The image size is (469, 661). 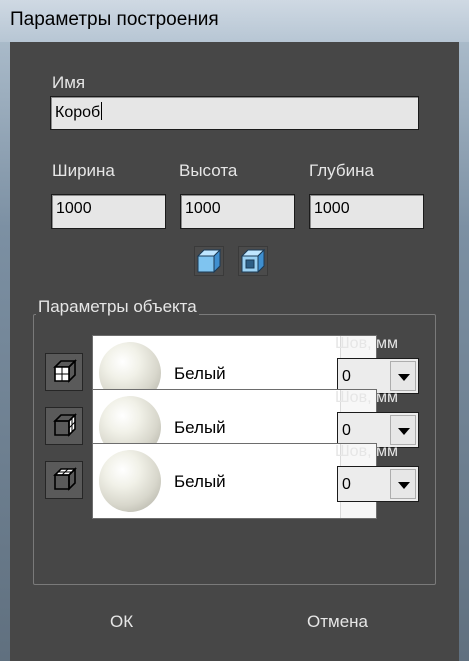 What do you see at coordinates (464, 351) in the screenshot?
I see `window-frame-right` at bounding box center [464, 351].